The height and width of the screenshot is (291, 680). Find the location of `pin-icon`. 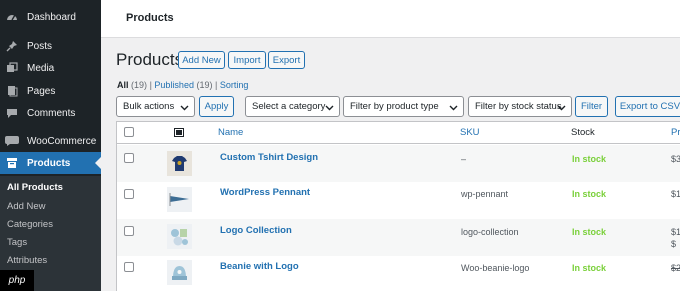

pin-icon is located at coordinates (12, 46).